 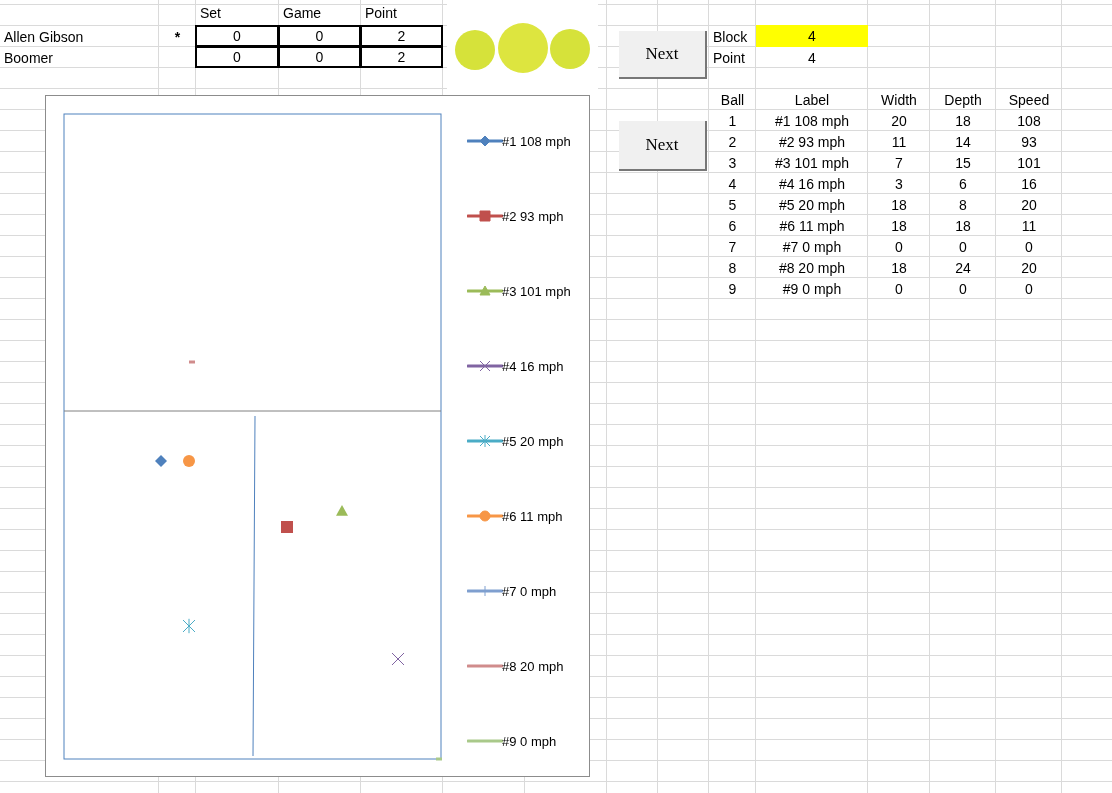 I want to click on column-header: Label, so click(x=812, y=100).